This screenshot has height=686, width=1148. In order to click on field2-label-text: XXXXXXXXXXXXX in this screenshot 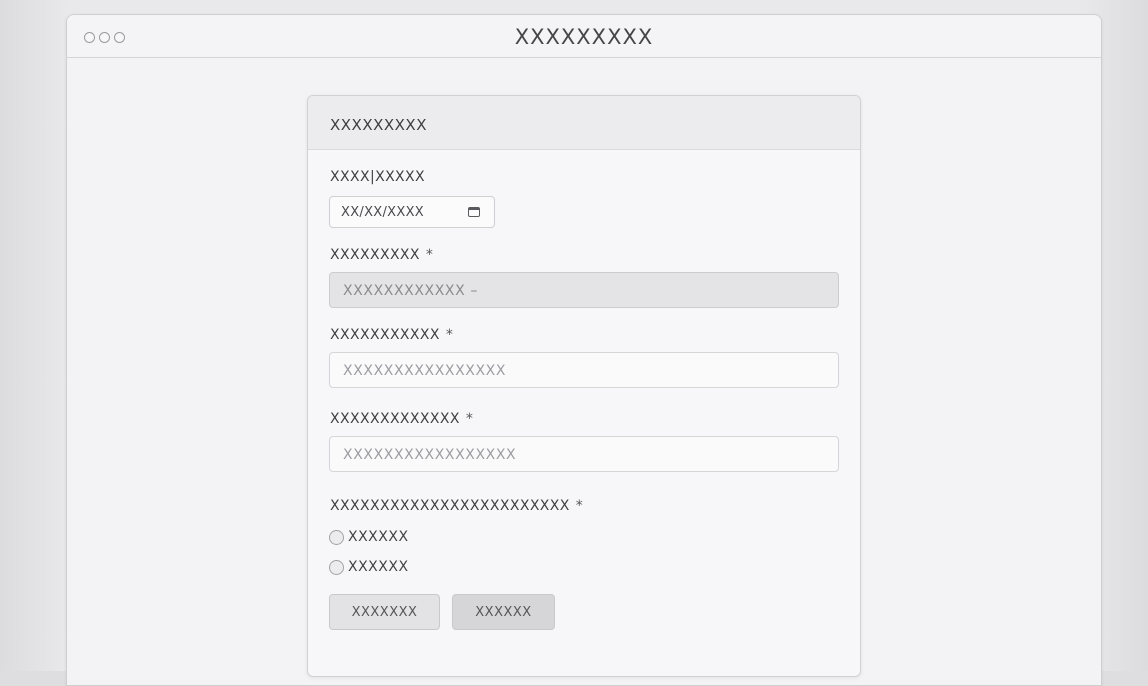, I will do `click(395, 419)`.